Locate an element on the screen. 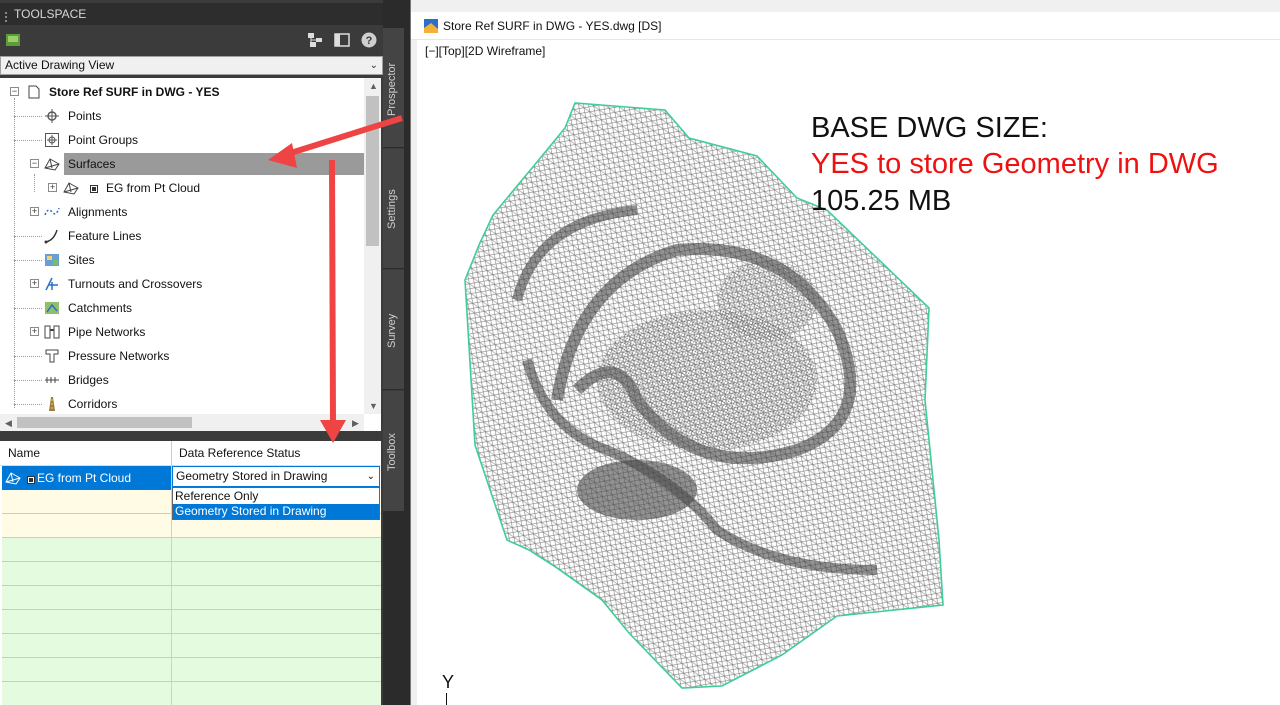 The height and width of the screenshot is (705, 1280). tree-item-surfaces: − Surfaces is located at coordinates (180, 164).